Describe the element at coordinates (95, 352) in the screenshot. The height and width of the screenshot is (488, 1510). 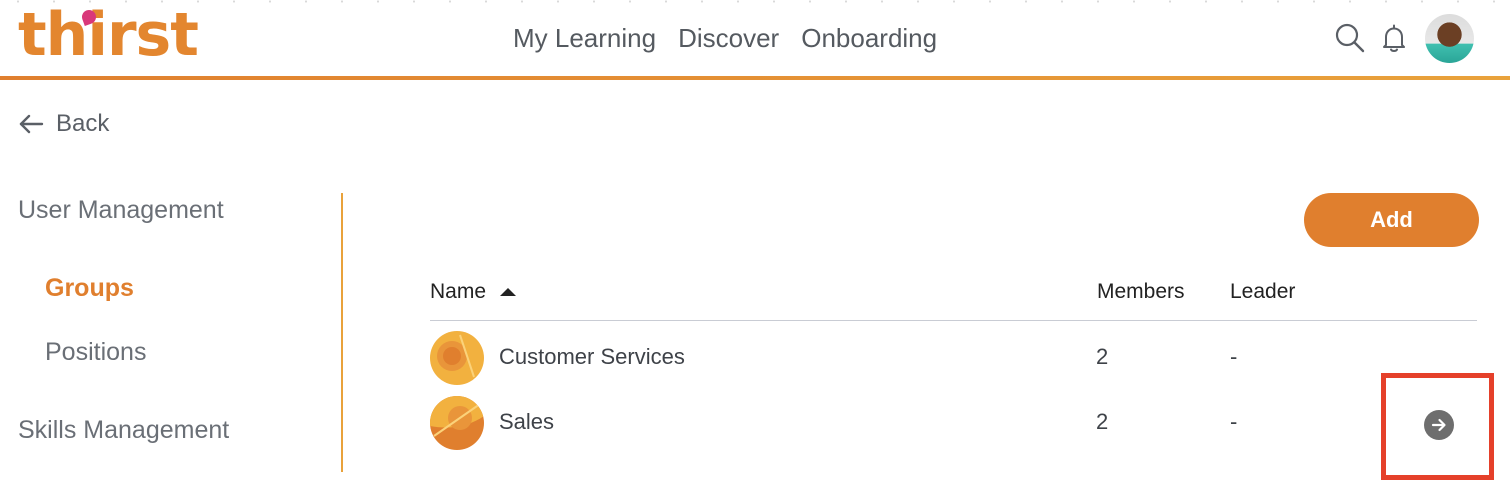
I see `sidebar-item-positions: Positions` at that location.